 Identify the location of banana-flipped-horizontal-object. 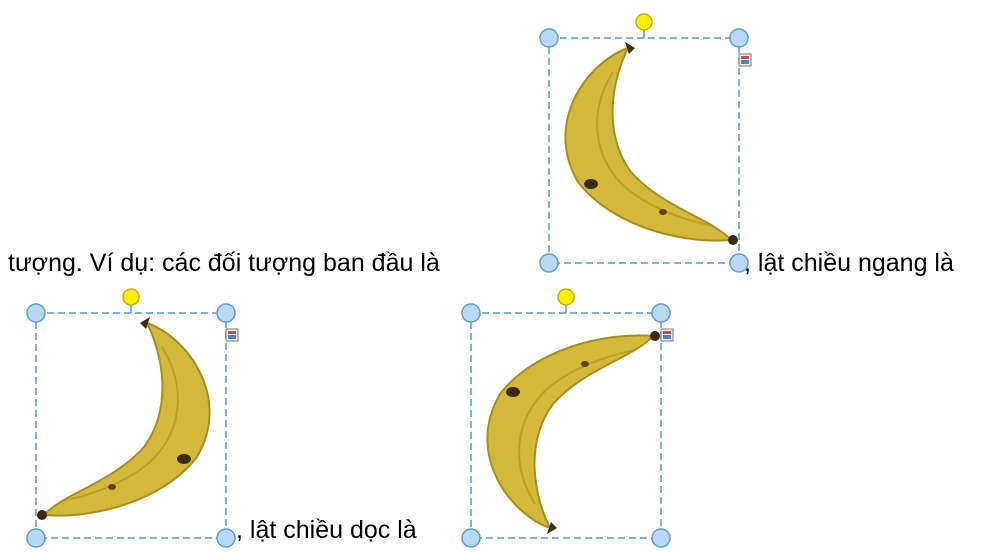
(135, 419).